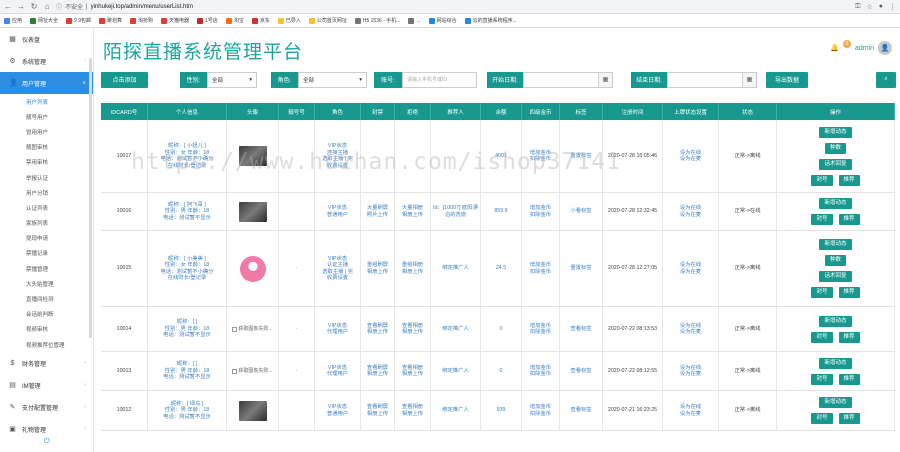  What do you see at coordinates (442, 20) in the screenshot?
I see `bookmark-item: 网站综合` at bounding box center [442, 20].